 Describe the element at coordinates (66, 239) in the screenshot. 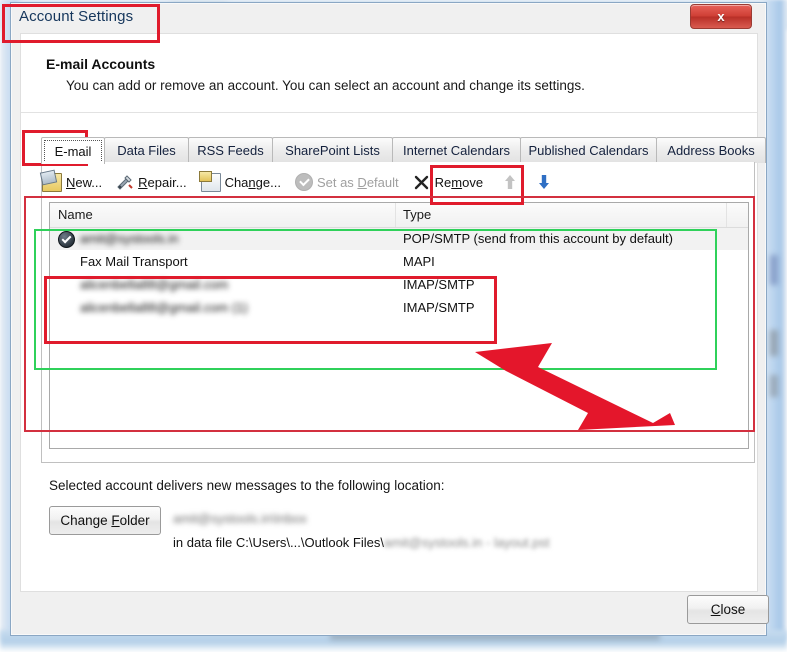

I see `default-account-icon` at that location.